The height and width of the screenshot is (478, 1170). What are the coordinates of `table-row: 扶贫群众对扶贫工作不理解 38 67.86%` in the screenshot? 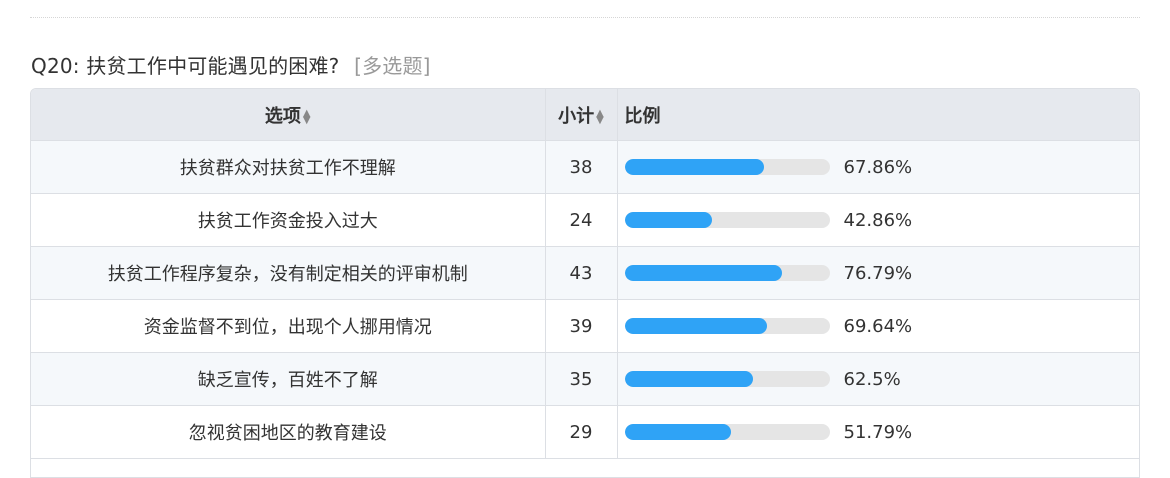 It's located at (585, 167).